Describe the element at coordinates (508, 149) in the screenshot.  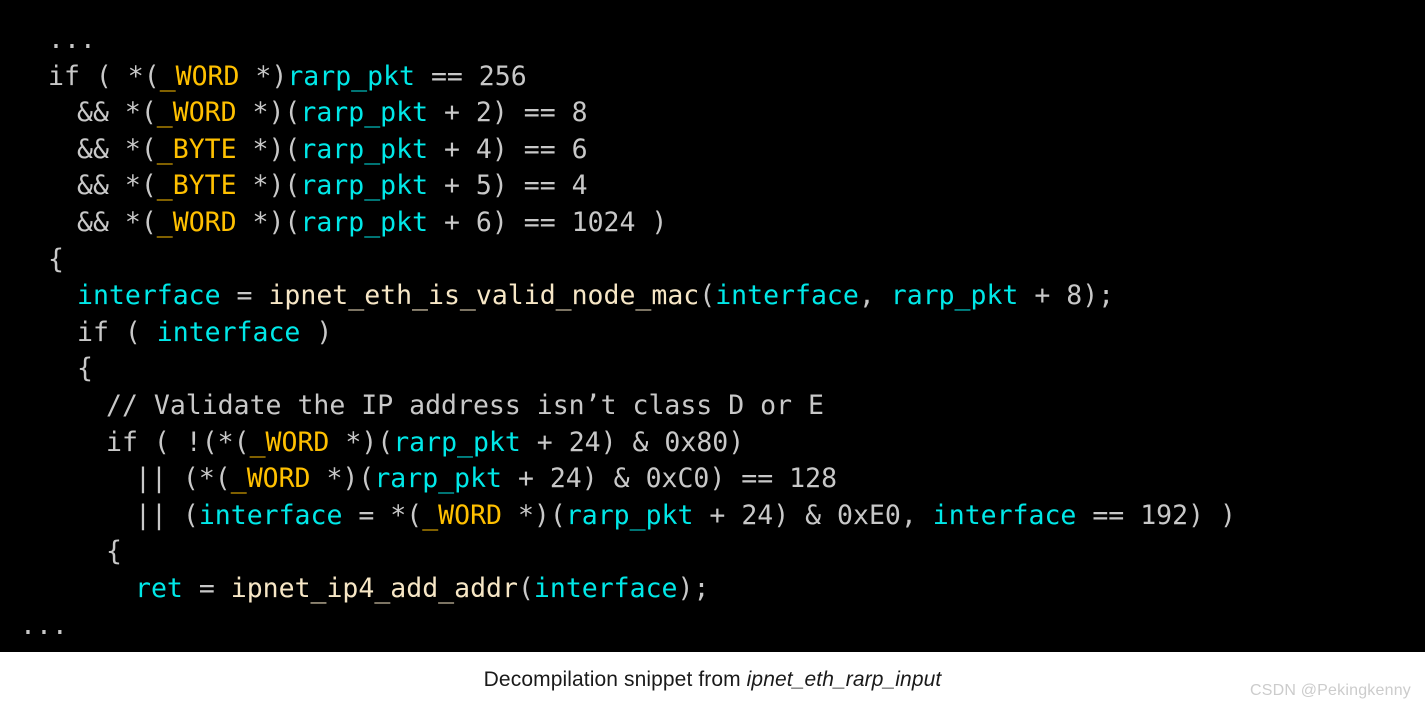
I see `code-token-plain: + 4) == 6` at that location.